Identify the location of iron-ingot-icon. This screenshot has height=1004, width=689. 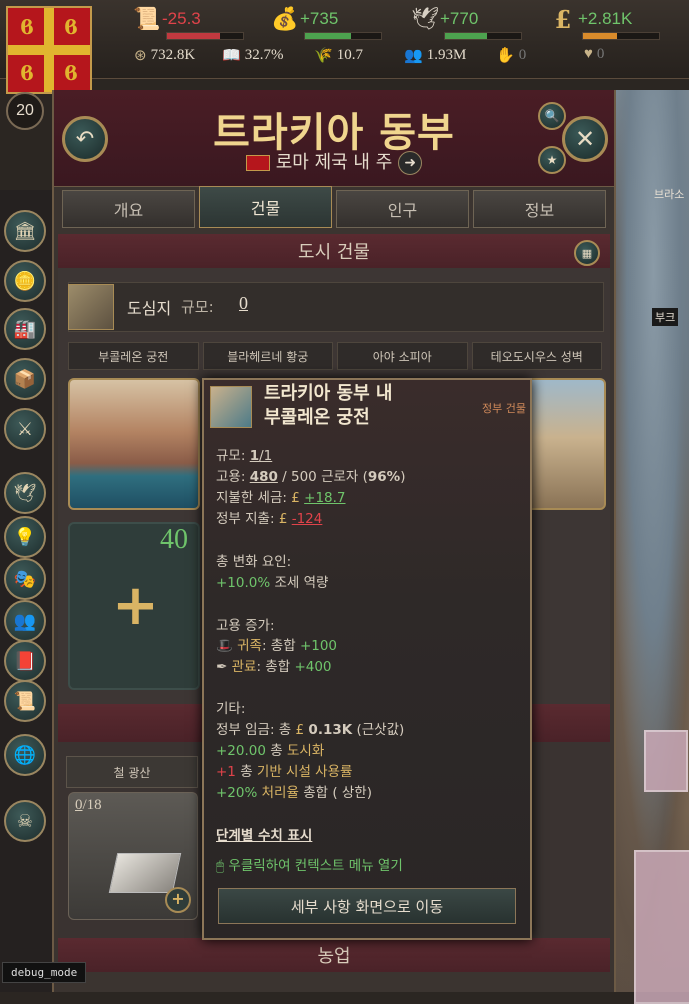
(145, 873).